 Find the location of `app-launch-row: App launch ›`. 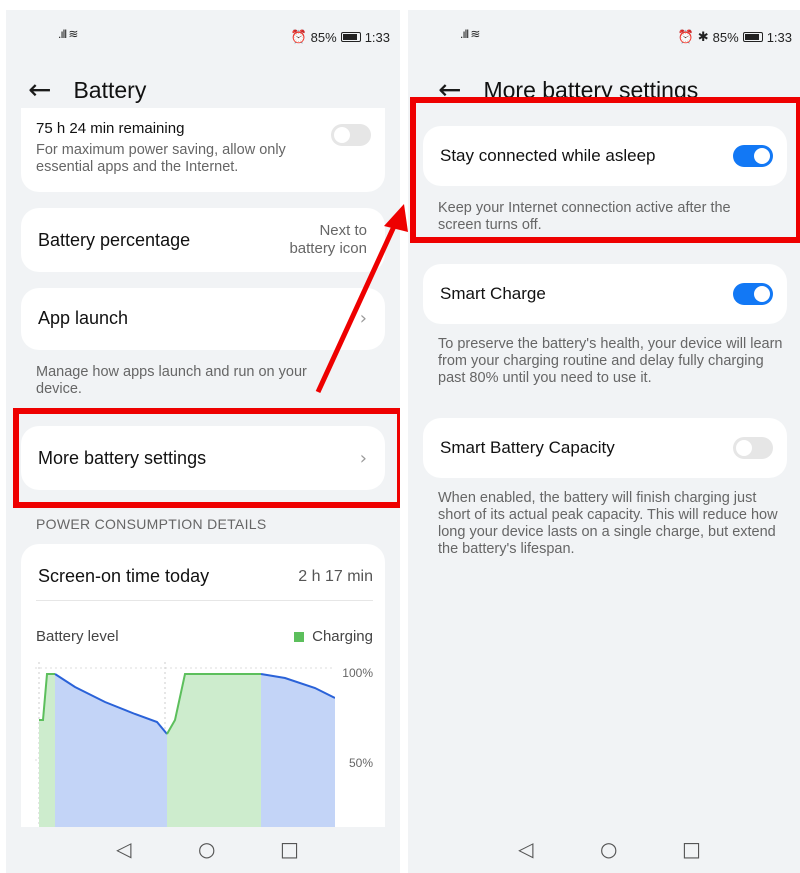

app-launch-row: App launch › is located at coordinates (203, 319).